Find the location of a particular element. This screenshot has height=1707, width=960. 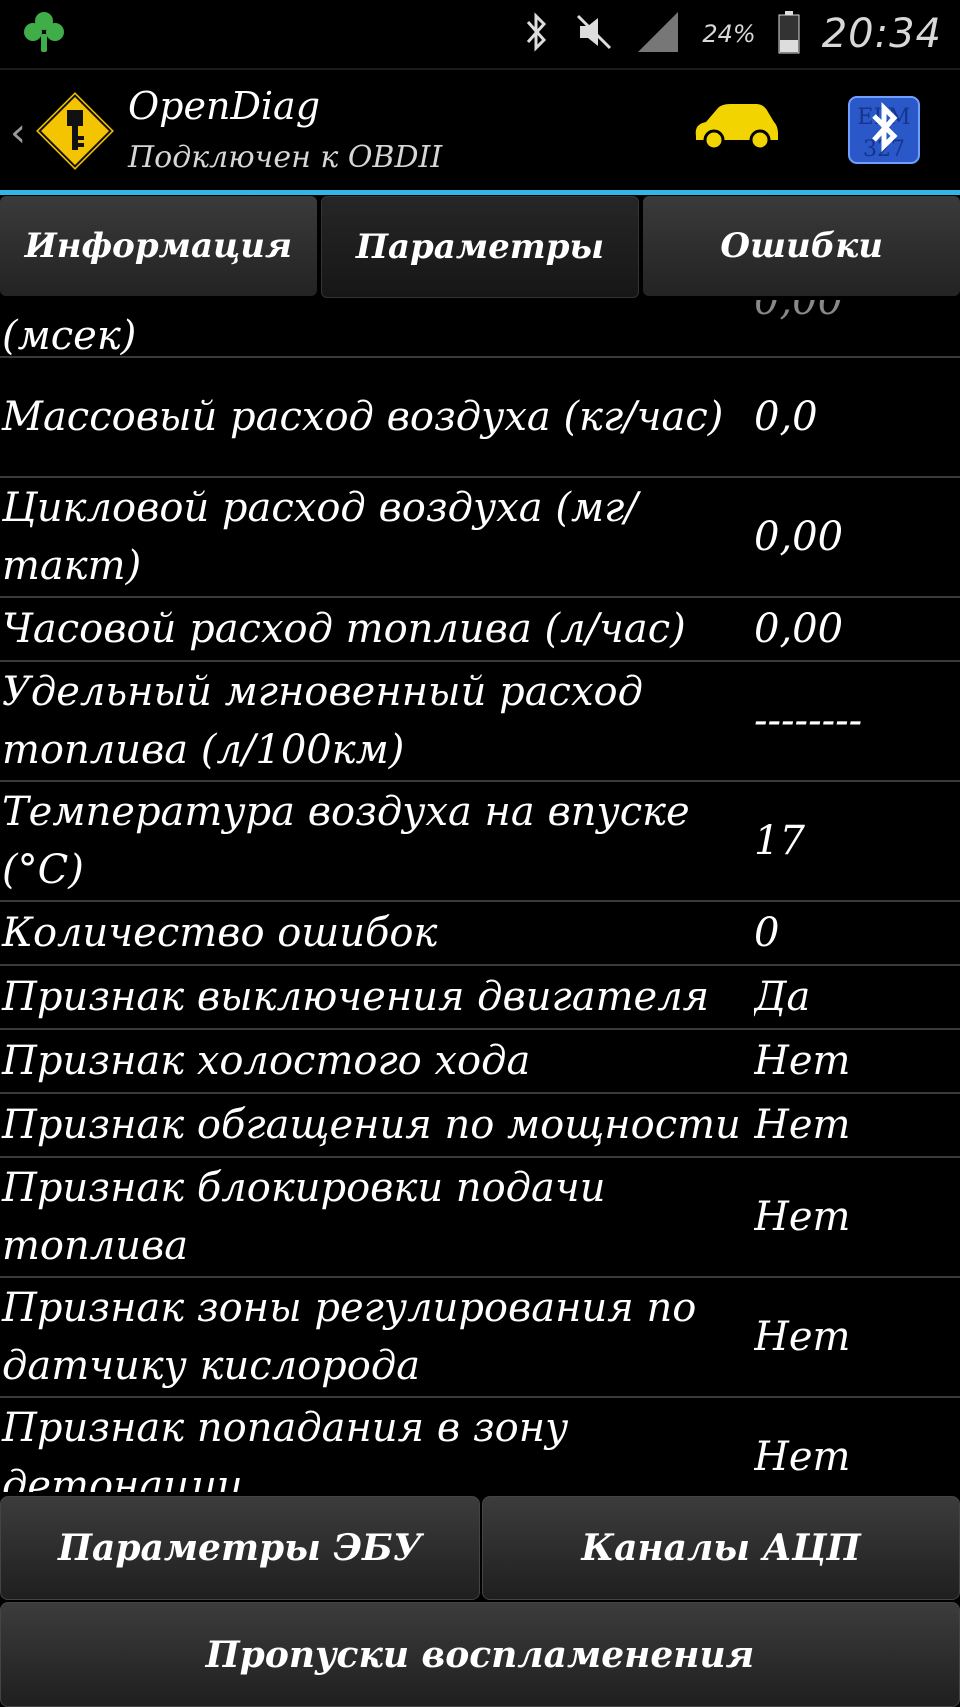

list-item: Признак попадания в зону детонации Нет is located at coordinates (480, 1445).